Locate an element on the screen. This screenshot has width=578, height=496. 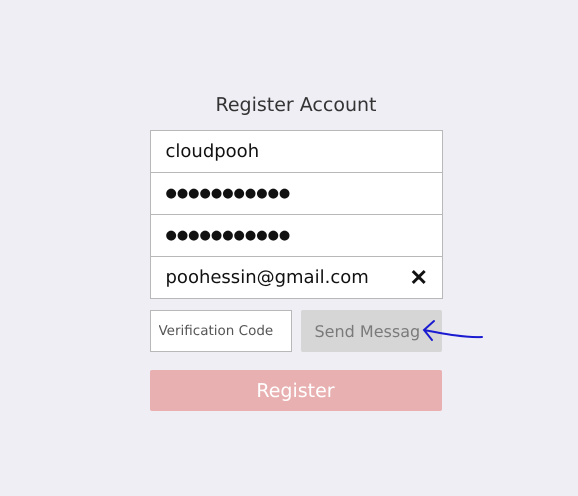
verification-code-field: Verification Code is located at coordinates (221, 331).